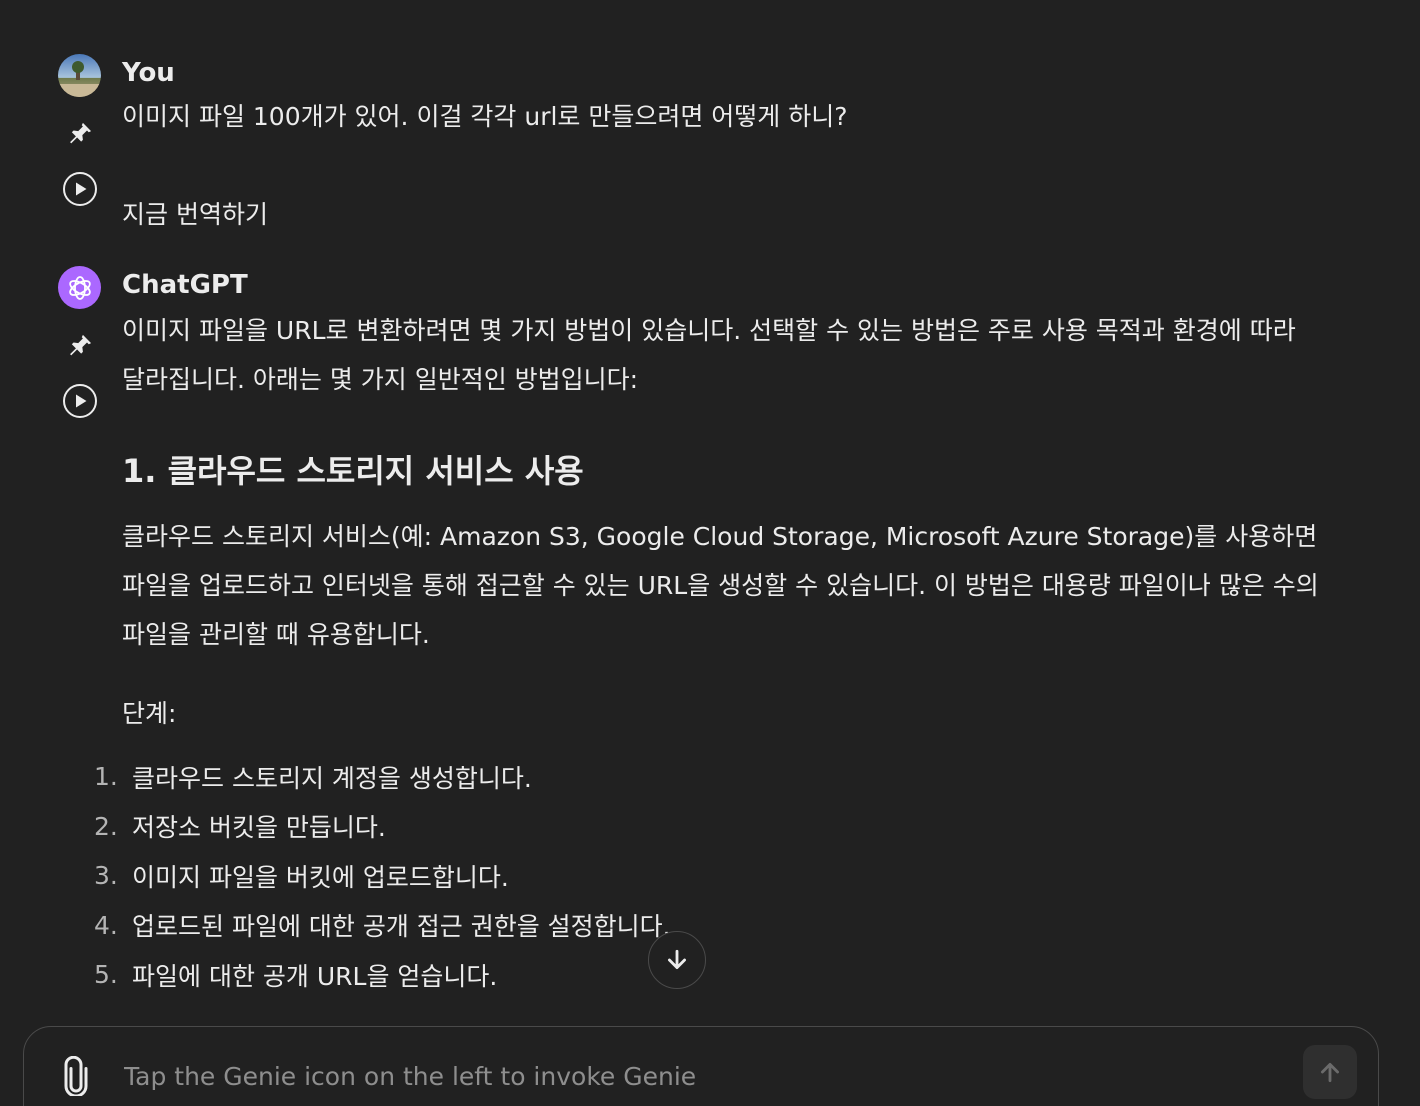 The image size is (1420, 1106). I want to click on scroll-to-bottom-button, so click(677, 960).